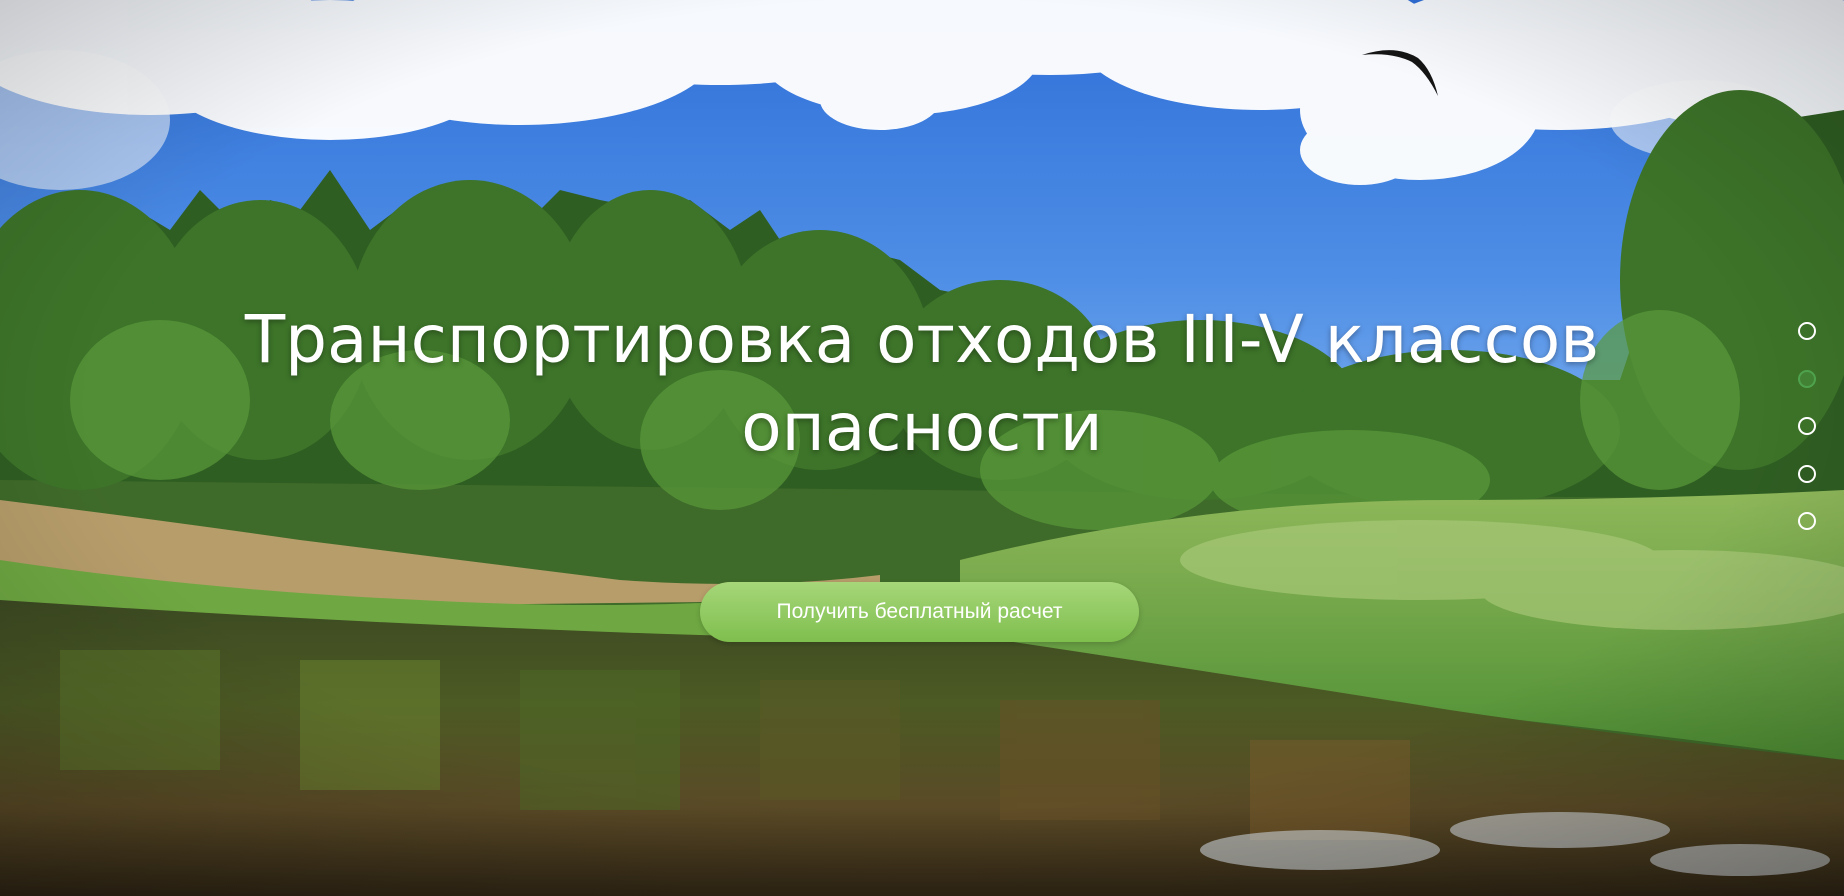 The width and height of the screenshot is (1844, 896). Describe the element at coordinates (919, 612) in the screenshot. I see `get-free-quote-button: Получить бесплатный расчет` at that location.